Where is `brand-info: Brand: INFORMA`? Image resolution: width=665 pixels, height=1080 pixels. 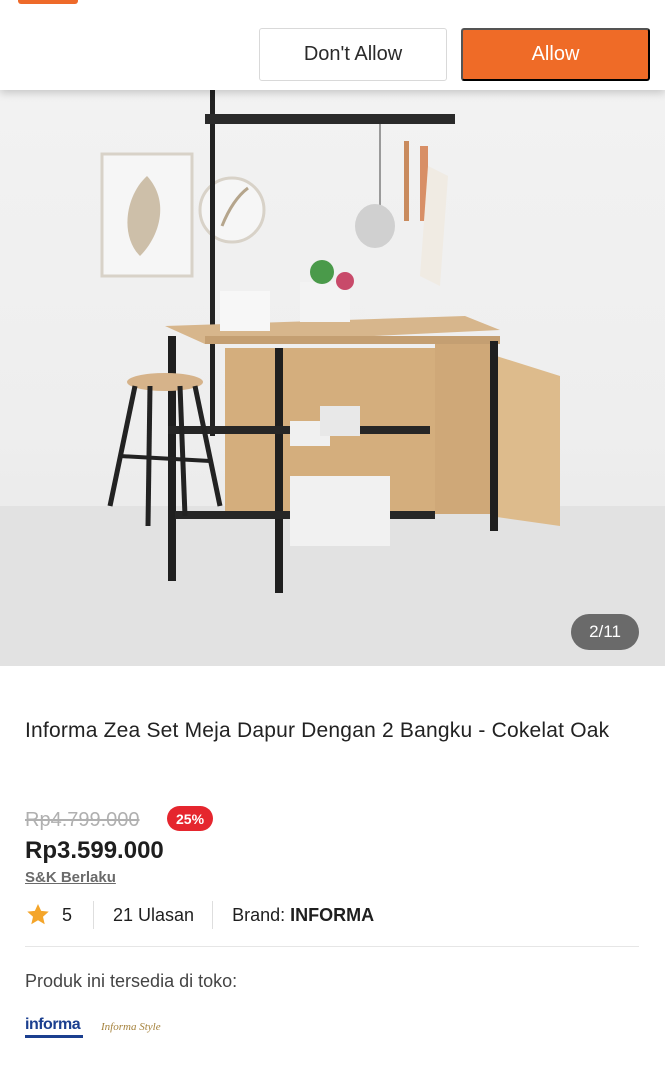
brand-info: Brand: INFORMA is located at coordinates (303, 915).